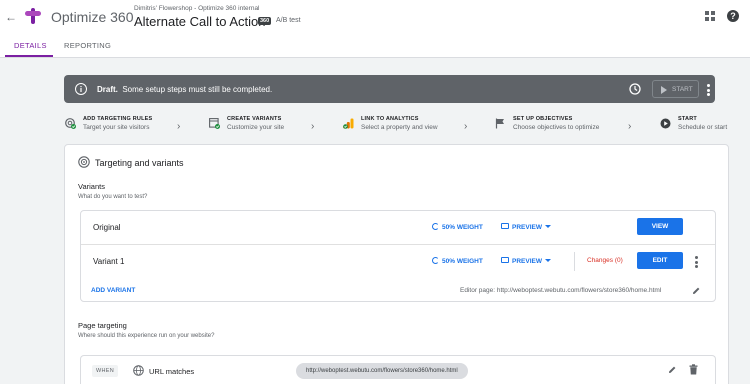  I want to click on step-title: ADD TARGETING RULES, so click(118, 119).